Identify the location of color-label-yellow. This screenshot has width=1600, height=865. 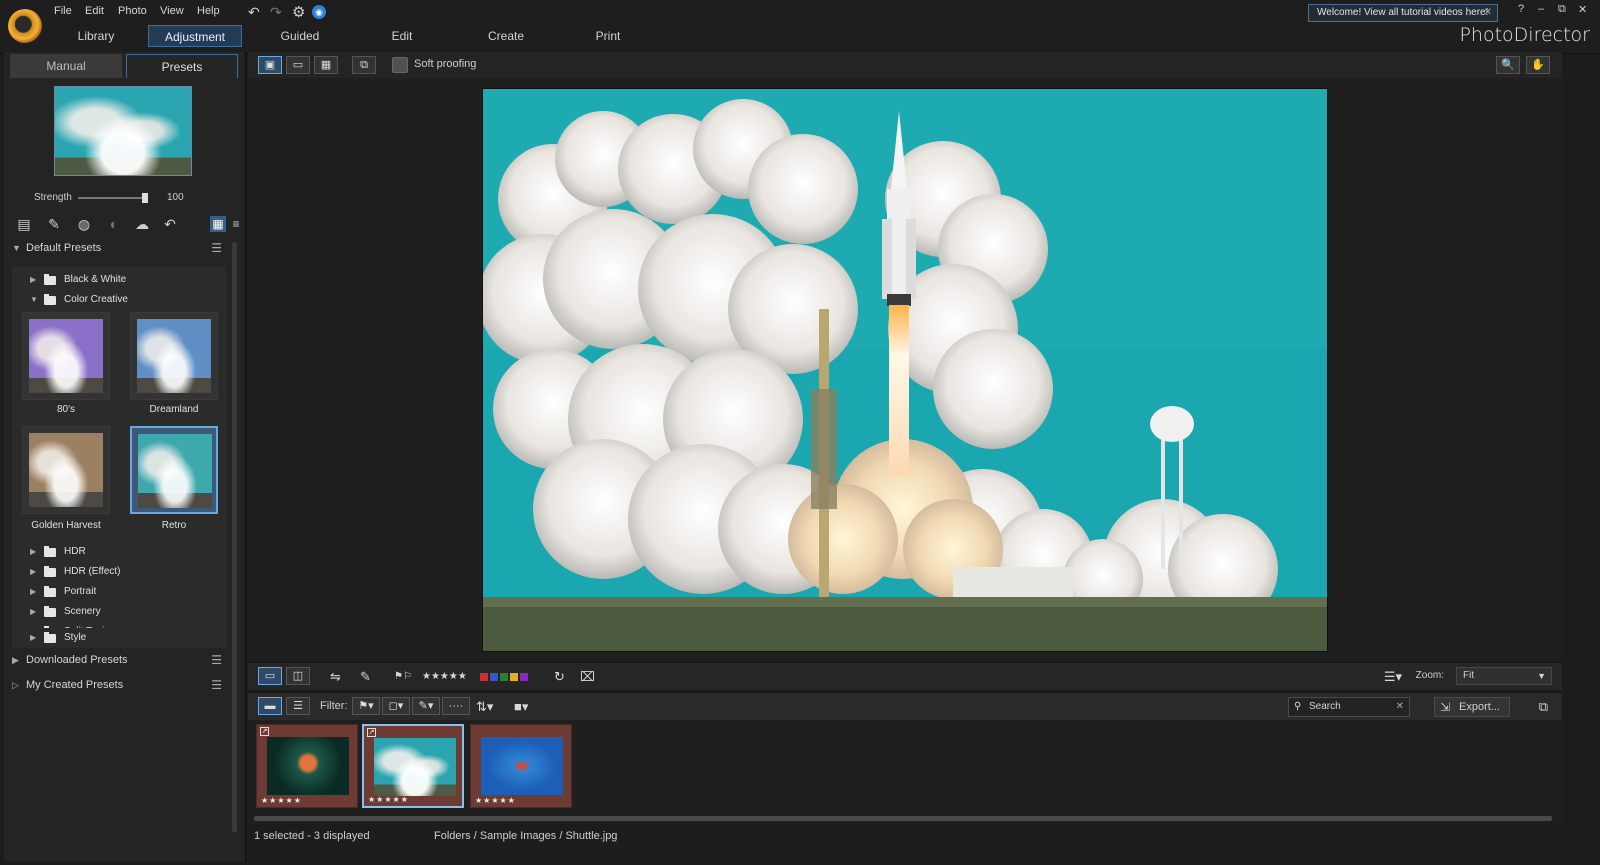
(514, 677).